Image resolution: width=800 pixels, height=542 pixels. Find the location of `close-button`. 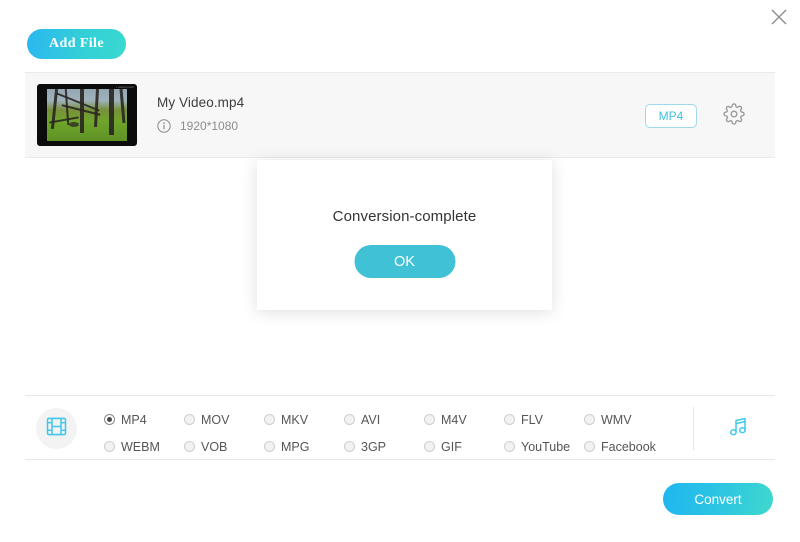

close-button is located at coordinates (779, 17).